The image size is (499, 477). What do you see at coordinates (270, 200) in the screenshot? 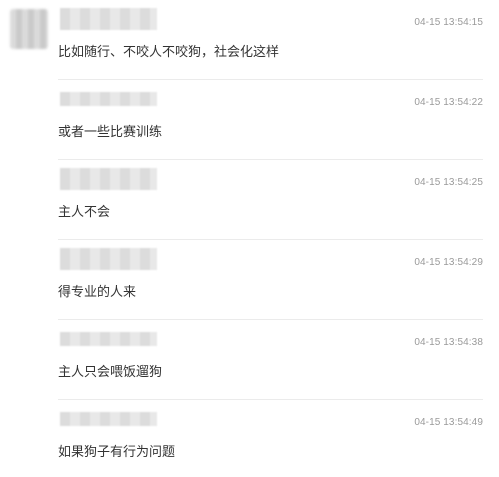
I see `list-item: 04-15 13:54:25 主人不会` at bounding box center [270, 200].